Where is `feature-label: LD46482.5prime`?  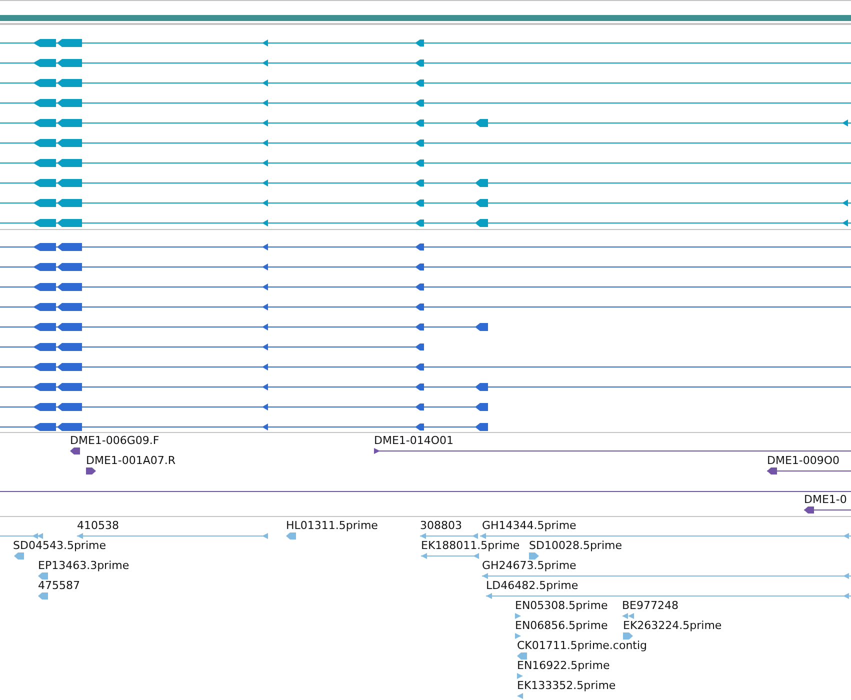 feature-label: LD46482.5prime is located at coordinates (532, 585).